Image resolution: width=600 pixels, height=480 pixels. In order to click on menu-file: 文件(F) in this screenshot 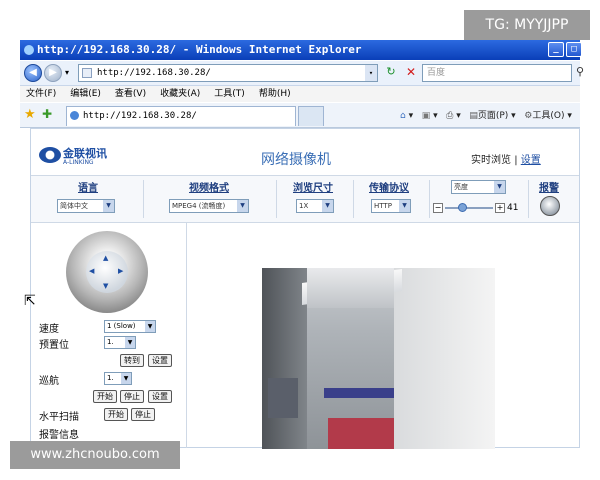, I will do `click(41, 94)`.